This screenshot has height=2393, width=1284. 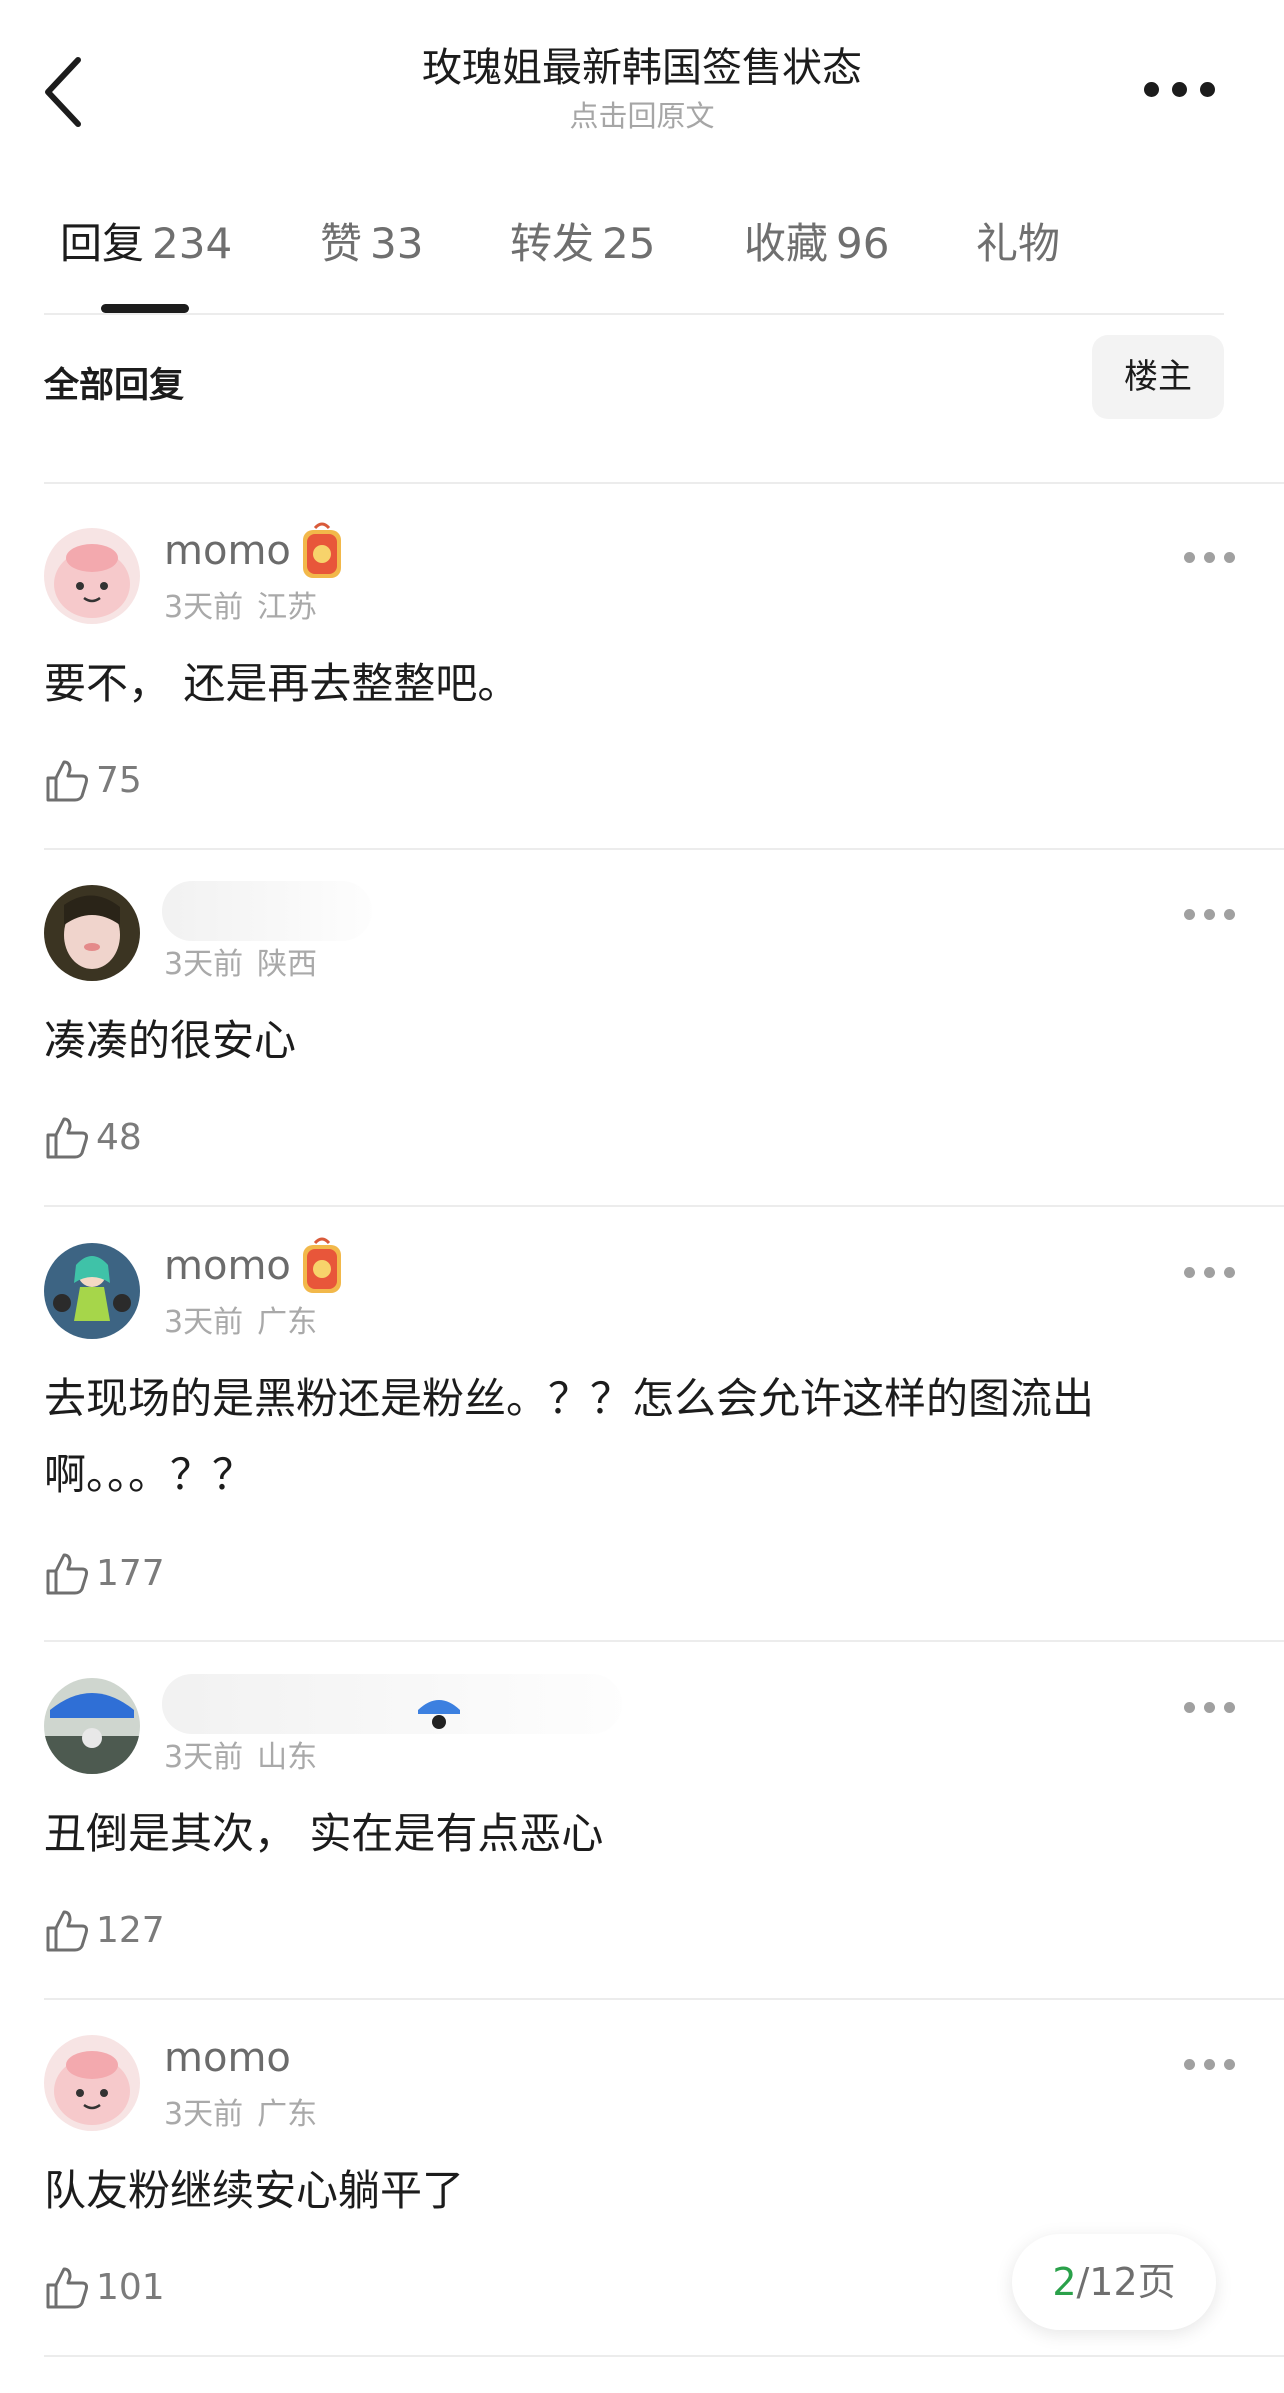 I want to click on tab-likes: 赞 33, so click(x=371, y=240).